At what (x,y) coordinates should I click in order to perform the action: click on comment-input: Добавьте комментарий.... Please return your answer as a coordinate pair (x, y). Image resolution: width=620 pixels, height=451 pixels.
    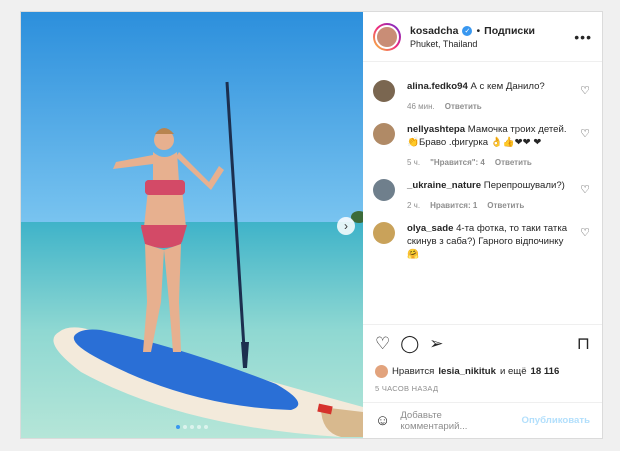
    Looking at the image, I should click on (455, 421).